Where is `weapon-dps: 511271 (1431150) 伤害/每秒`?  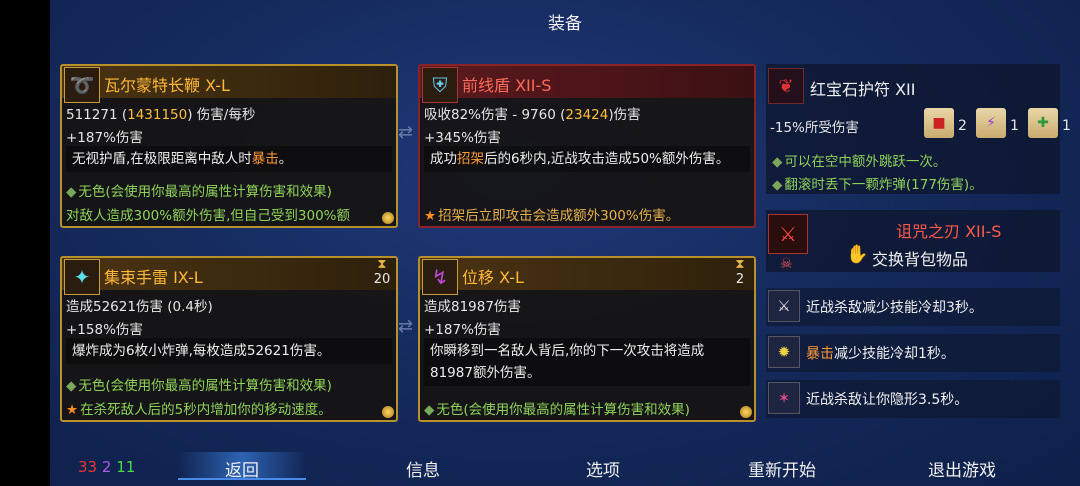 weapon-dps: 511271 (1431150) 伤害/每秒 is located at coordinates (161, 115).